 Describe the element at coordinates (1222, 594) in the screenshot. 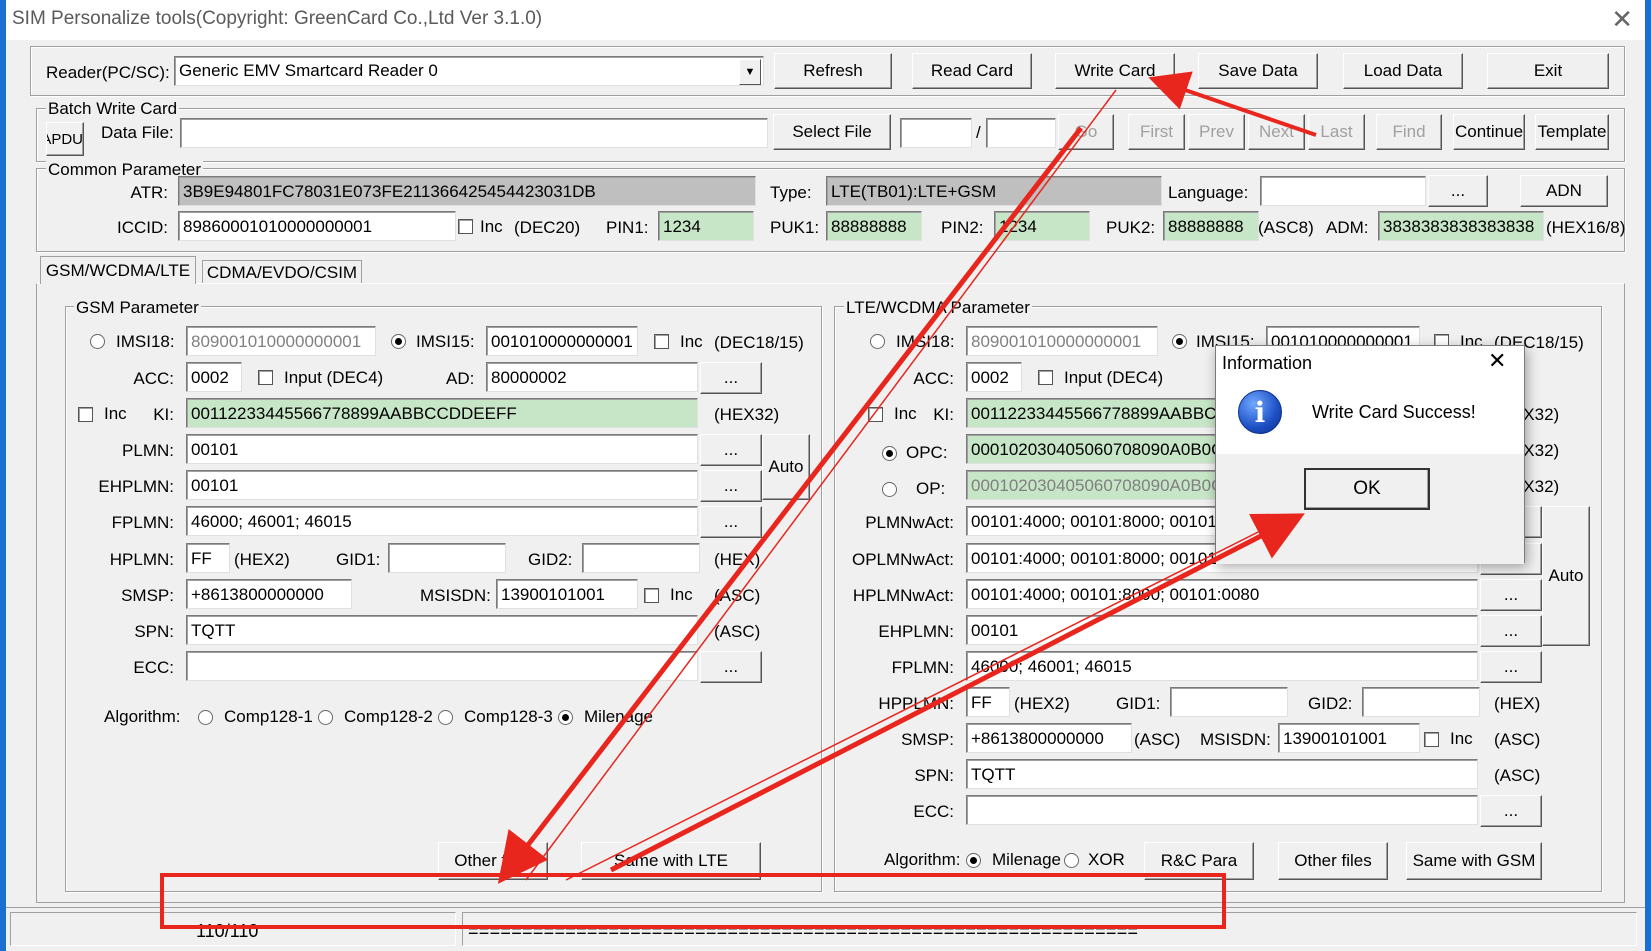

I see `hplmnwact-field: 00101:4000; 00101:8000; 00101:0080` at that location.